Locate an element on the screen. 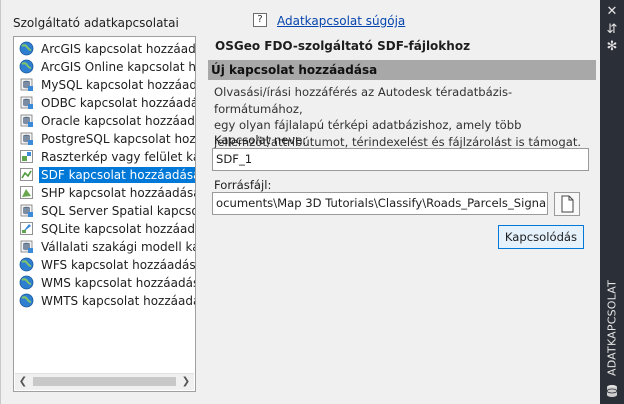 The height and width of the screenshot is (404, 624). section-title: Új kapcsolat hozzáadása is located at coordinates (294, 70).